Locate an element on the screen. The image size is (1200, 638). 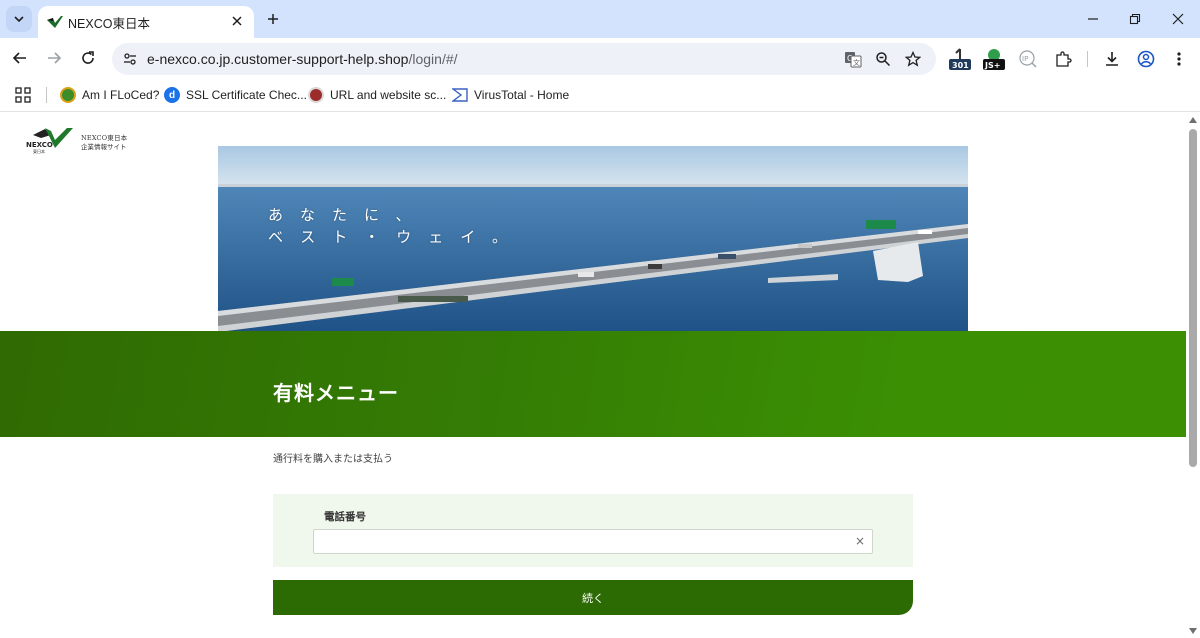
bookmark-virustotal: VirusTotal - Home is located at coordinates (510, 95).